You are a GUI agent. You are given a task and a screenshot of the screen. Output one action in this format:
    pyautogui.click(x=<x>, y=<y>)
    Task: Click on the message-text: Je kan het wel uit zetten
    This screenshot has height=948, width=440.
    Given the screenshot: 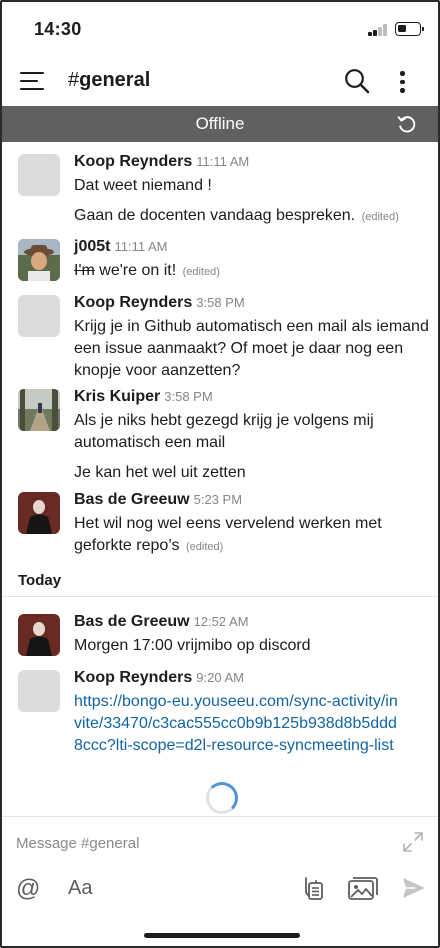 What is the action you would take?
    pyautogui.click(x=160, y=472)
    